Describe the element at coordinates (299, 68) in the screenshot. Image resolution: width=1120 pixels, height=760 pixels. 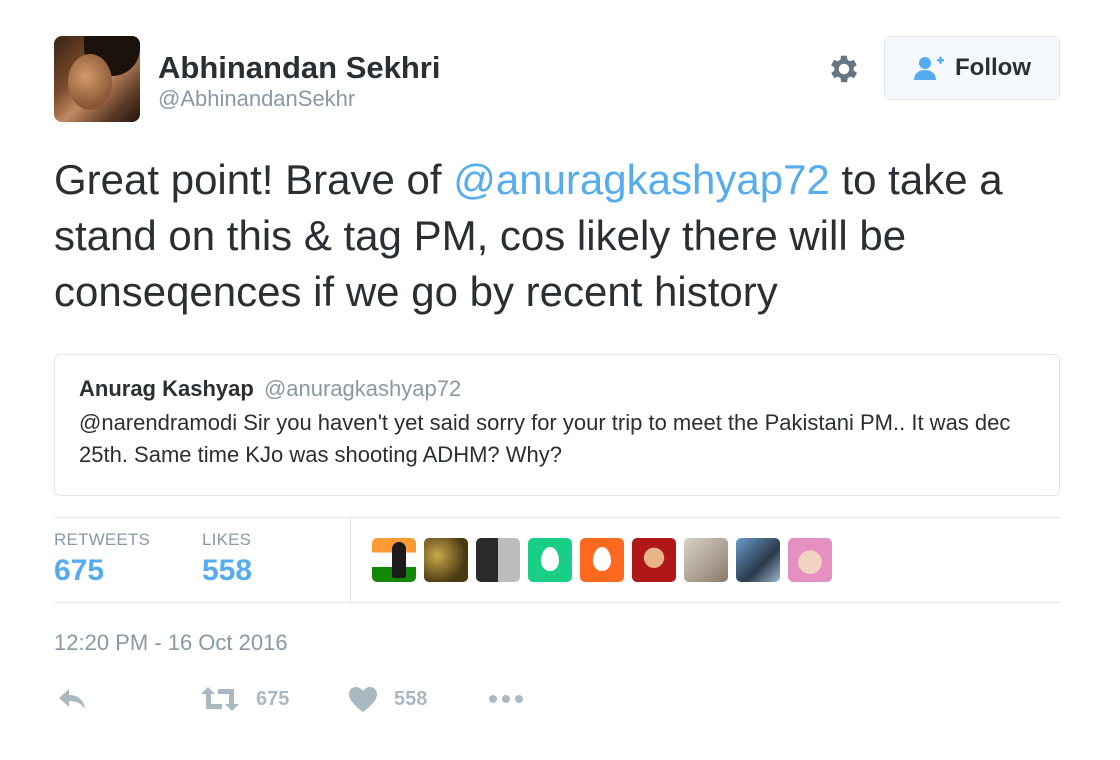
I see `author-name: Abhinandan Sekhri` at that location.